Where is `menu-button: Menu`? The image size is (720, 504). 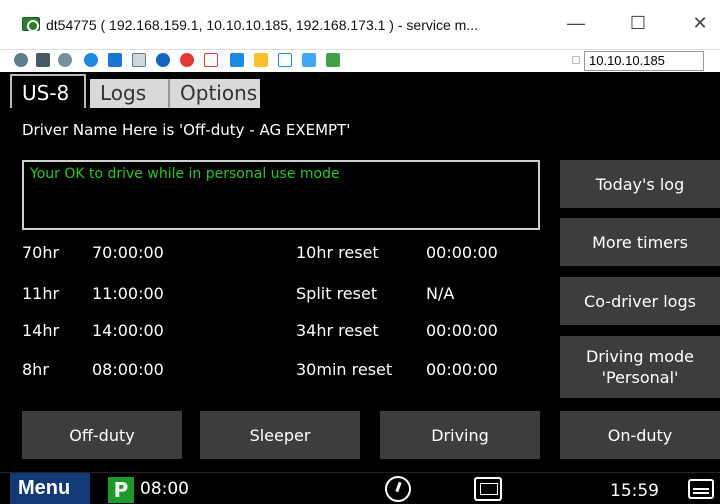 menu-button: Menu is located at coordinates (50, 488).